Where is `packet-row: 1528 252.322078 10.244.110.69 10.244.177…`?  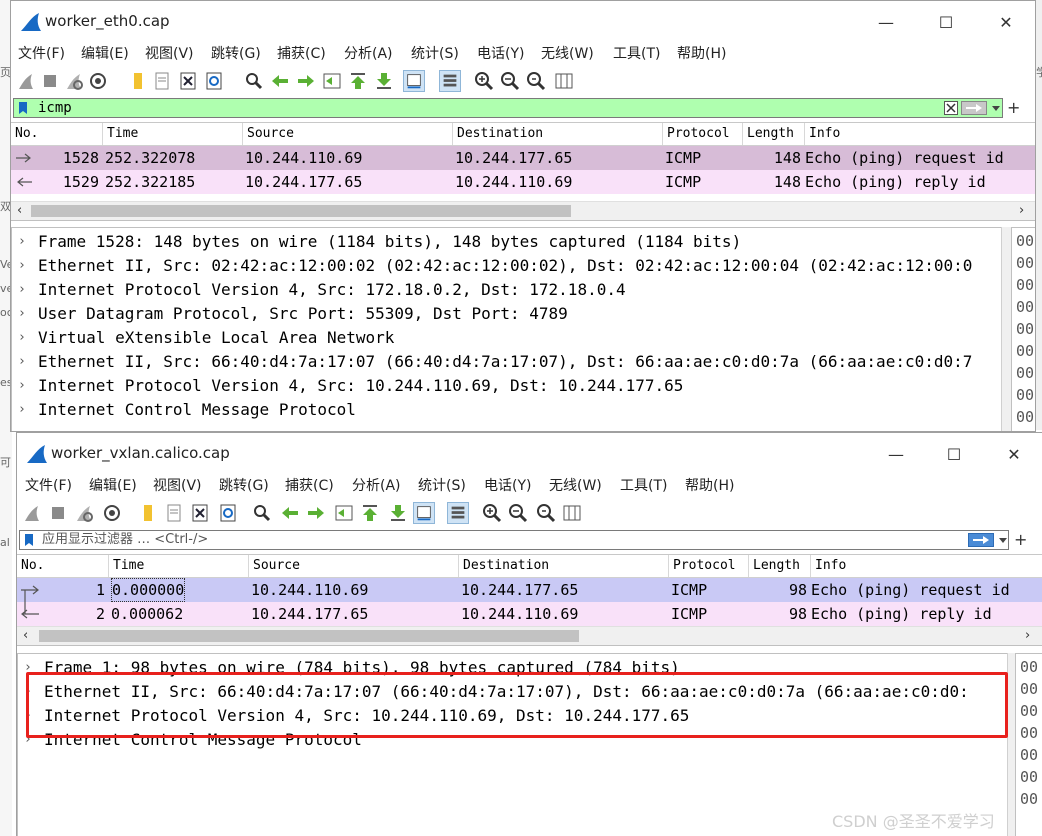 packet-row: 1528 252.322078 10.244.110.69 10.244.177… is located at coordinates (523, 158).